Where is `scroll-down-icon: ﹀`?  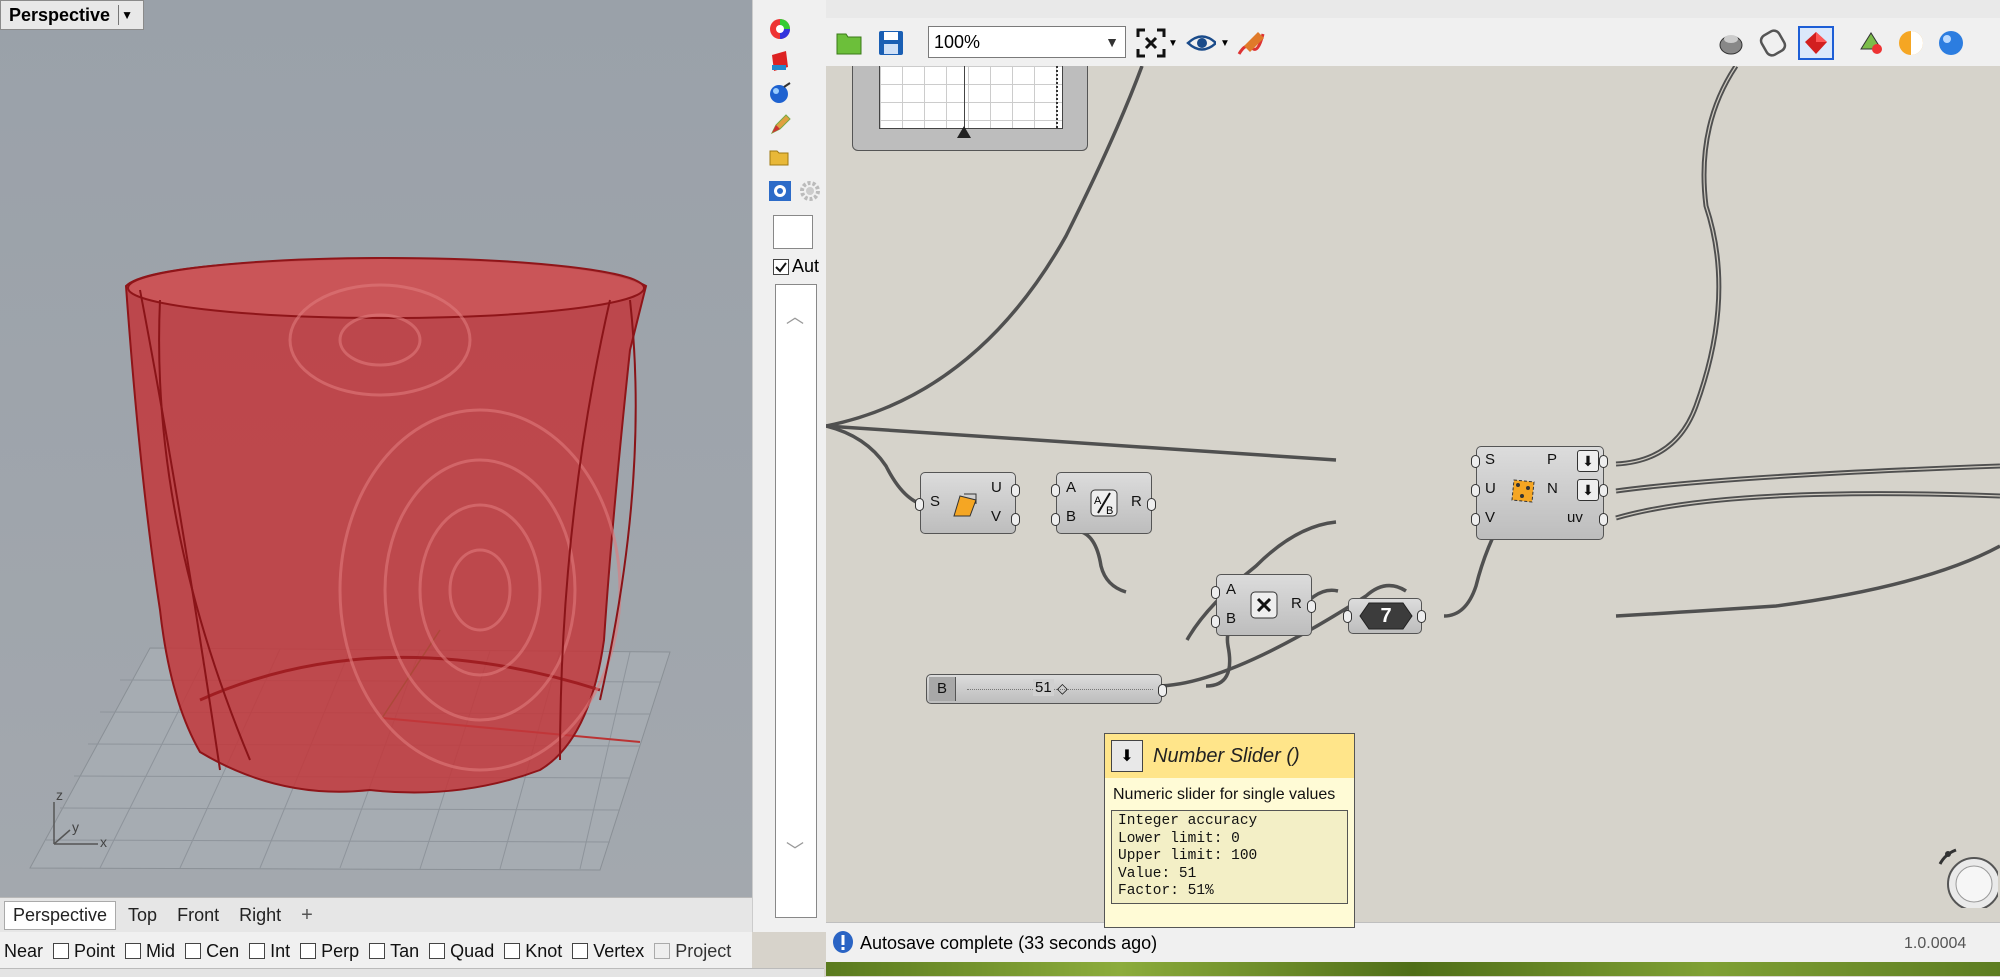
scroll-down-icon: ﹀ is located at coordinates (795, 850).